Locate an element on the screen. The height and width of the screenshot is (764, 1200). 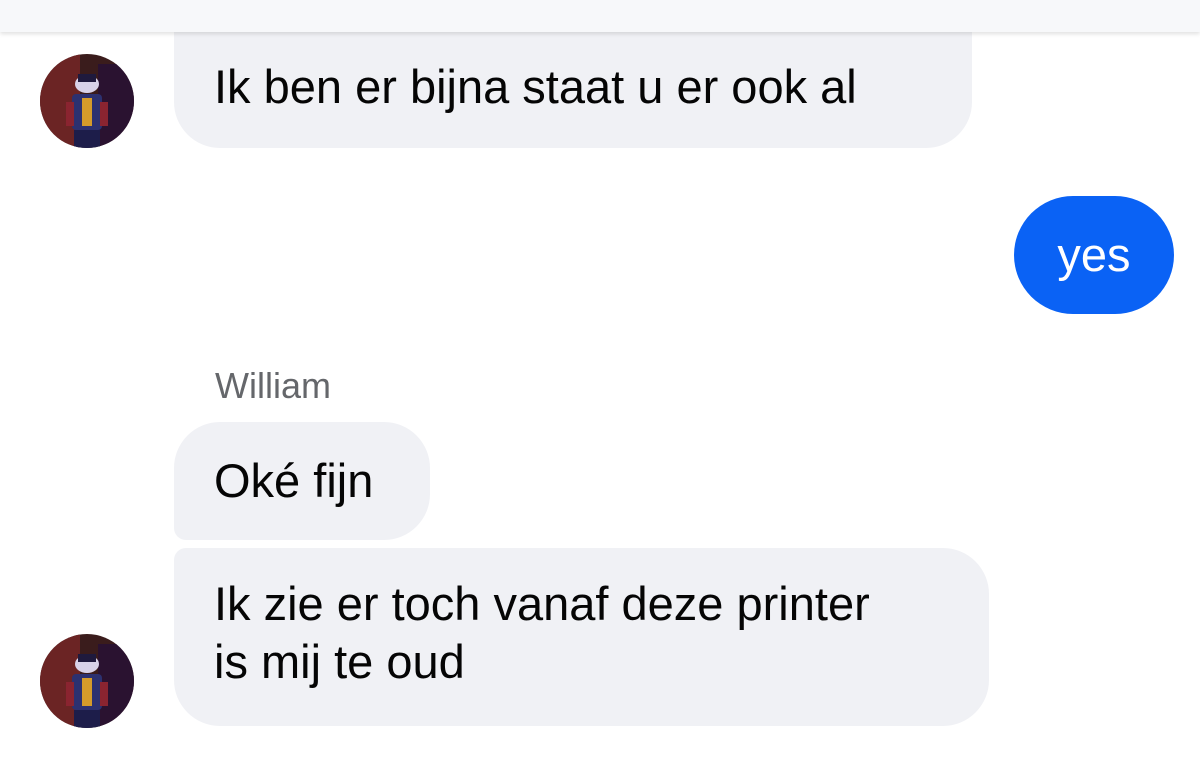
sender-name: William is located at coordinates (273, 385).